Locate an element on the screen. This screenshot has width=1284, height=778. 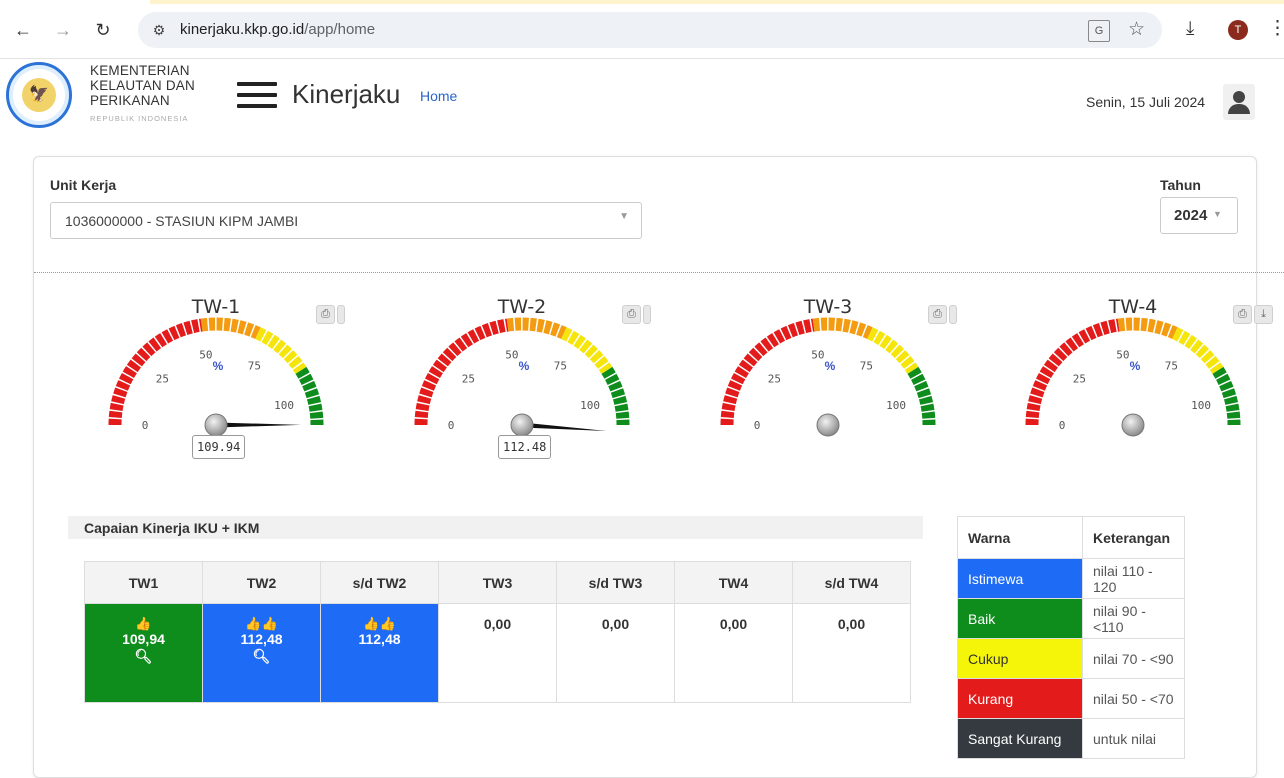
tab-strip-edge is located at coordinates (717, 2).